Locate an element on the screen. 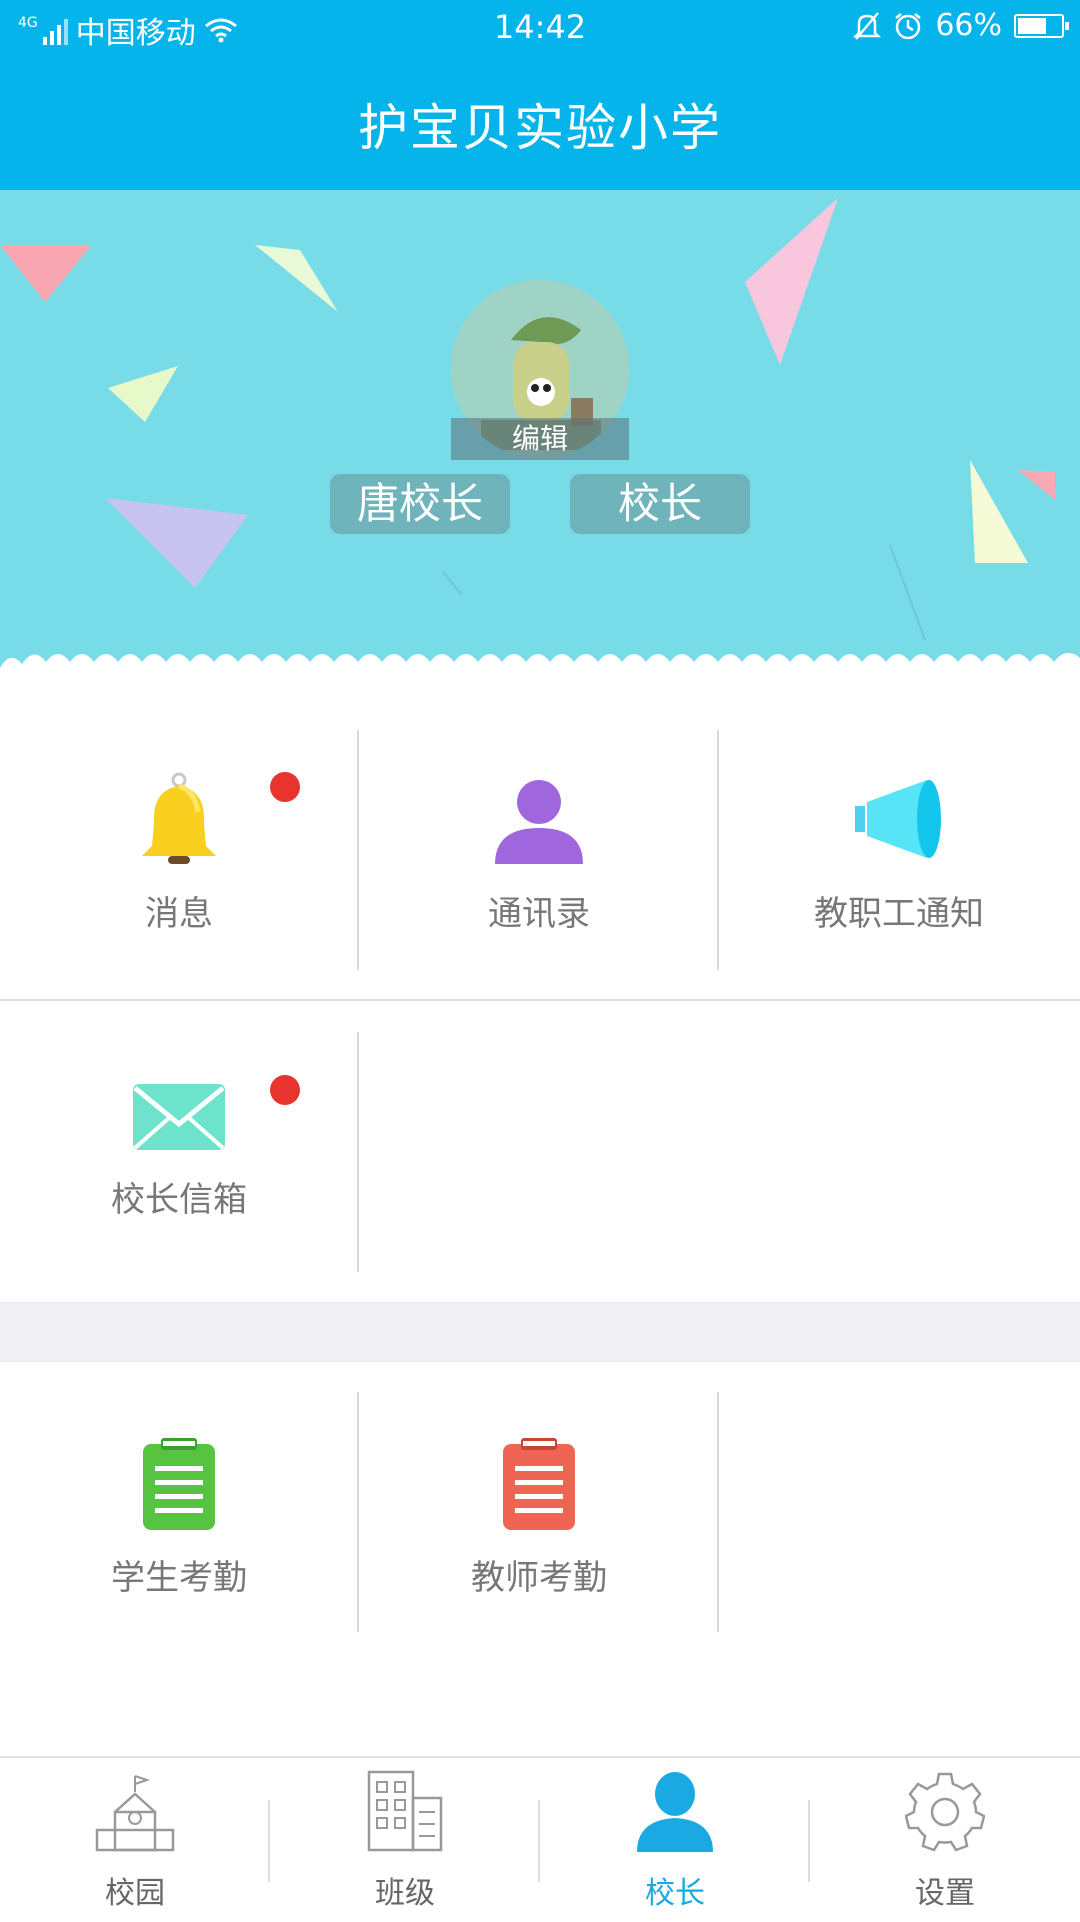  section-spacer is located at coordinates (540, 1332).